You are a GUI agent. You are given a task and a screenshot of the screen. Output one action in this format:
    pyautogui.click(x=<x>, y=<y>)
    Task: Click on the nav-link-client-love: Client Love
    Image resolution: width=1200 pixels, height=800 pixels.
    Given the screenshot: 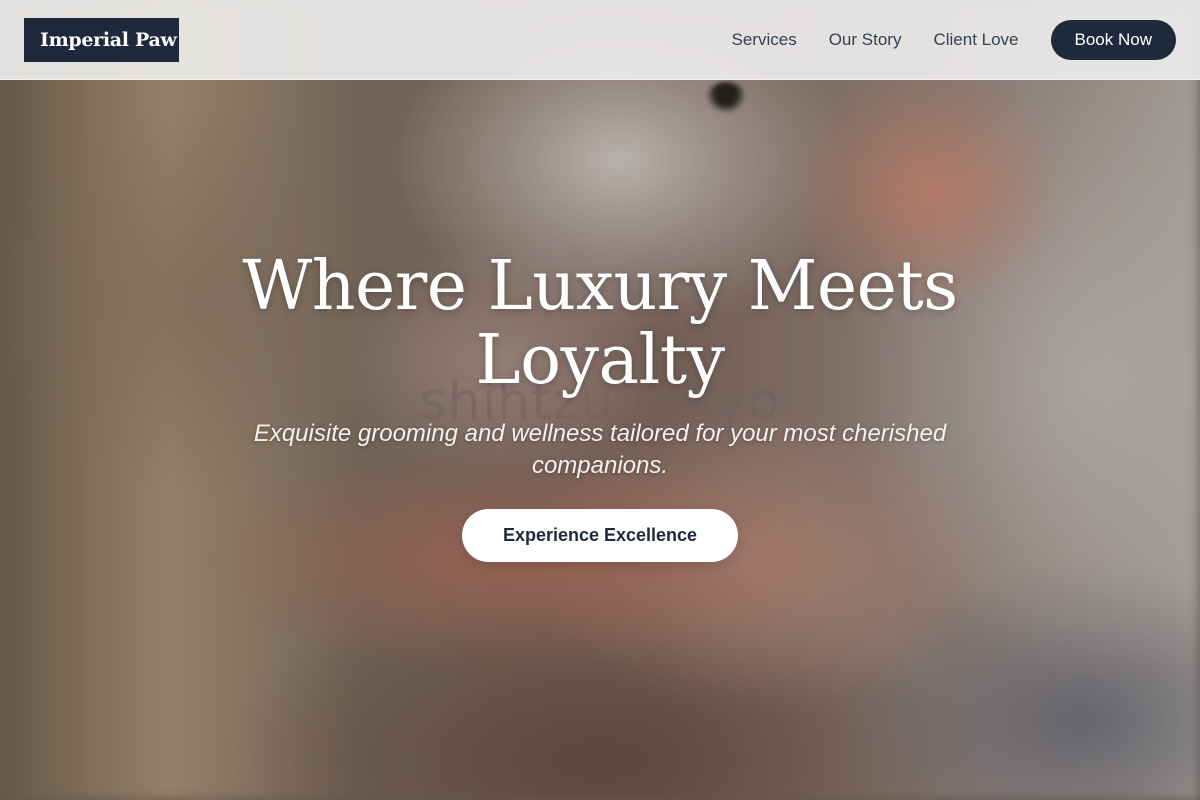 What is the action you would take?
    pyautogui.click(x=975, y=40)
    